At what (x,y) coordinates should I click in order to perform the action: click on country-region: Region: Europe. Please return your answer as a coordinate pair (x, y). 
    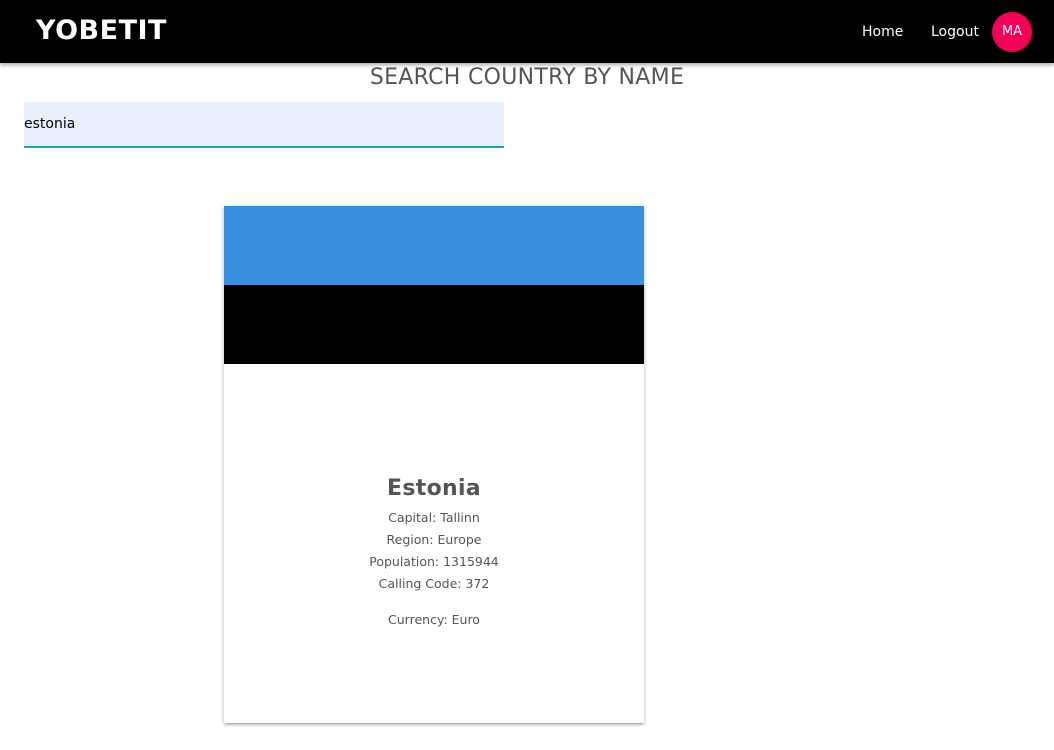
    Looking at the image, I should click on (434, 539).